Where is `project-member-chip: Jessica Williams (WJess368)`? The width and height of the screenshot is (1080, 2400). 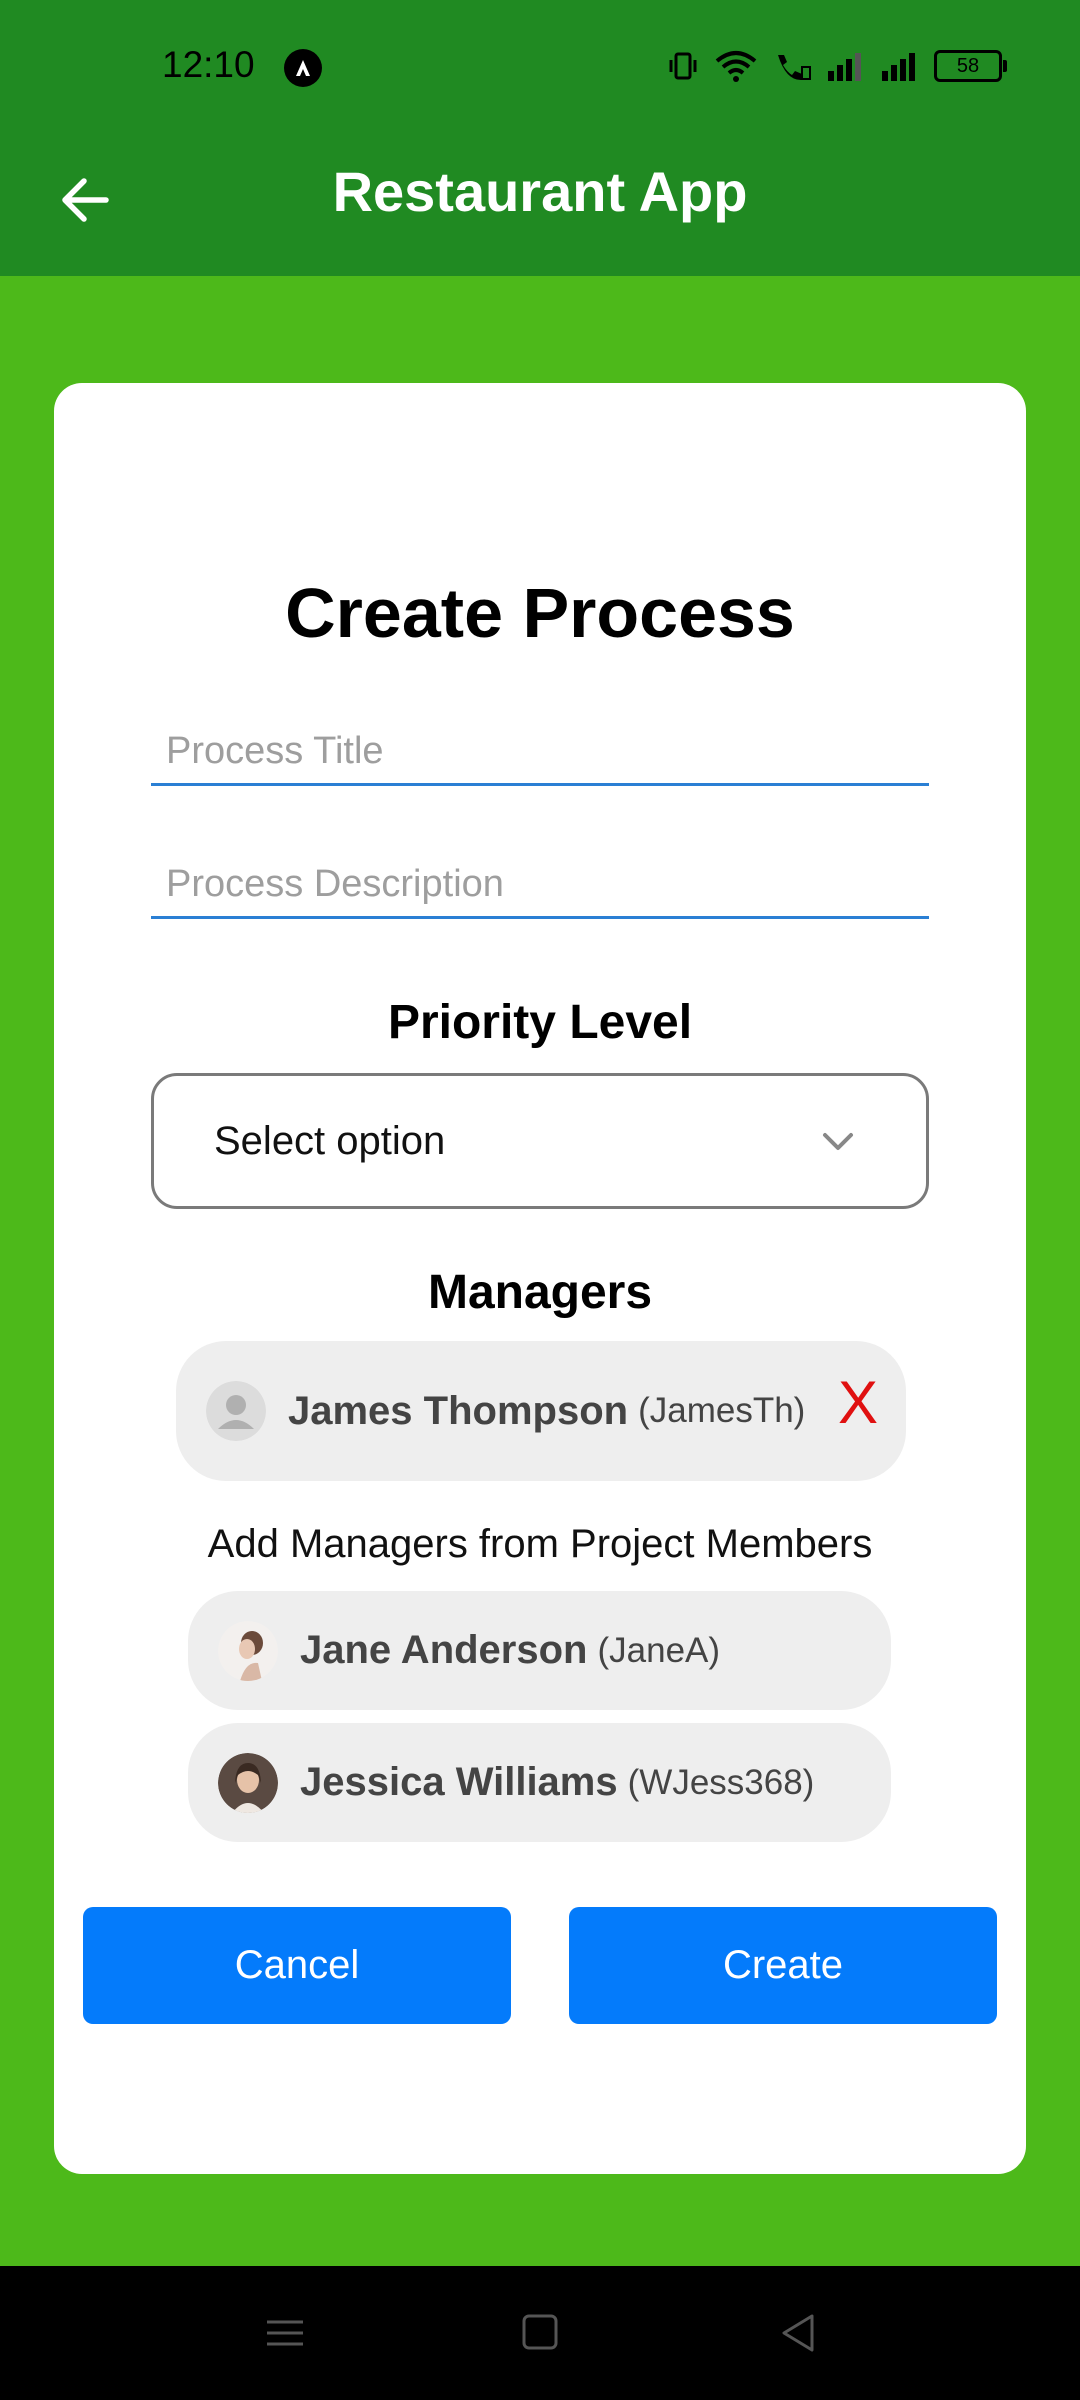
project-member-chip: Jessica Williams (WJess368) is located at coordinates (539, 1782).